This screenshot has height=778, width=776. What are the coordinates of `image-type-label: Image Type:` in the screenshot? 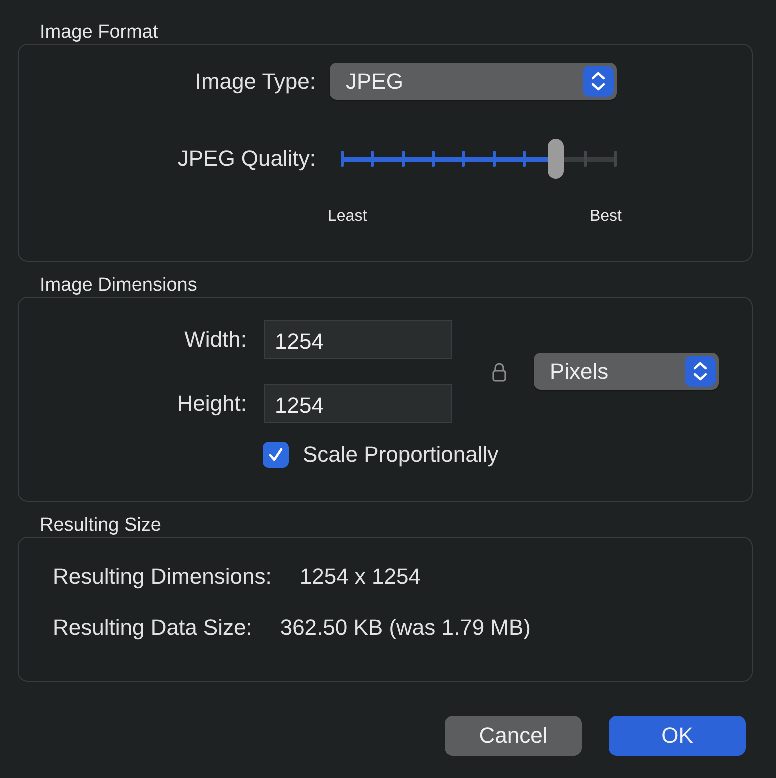 It's located at (255, 81).